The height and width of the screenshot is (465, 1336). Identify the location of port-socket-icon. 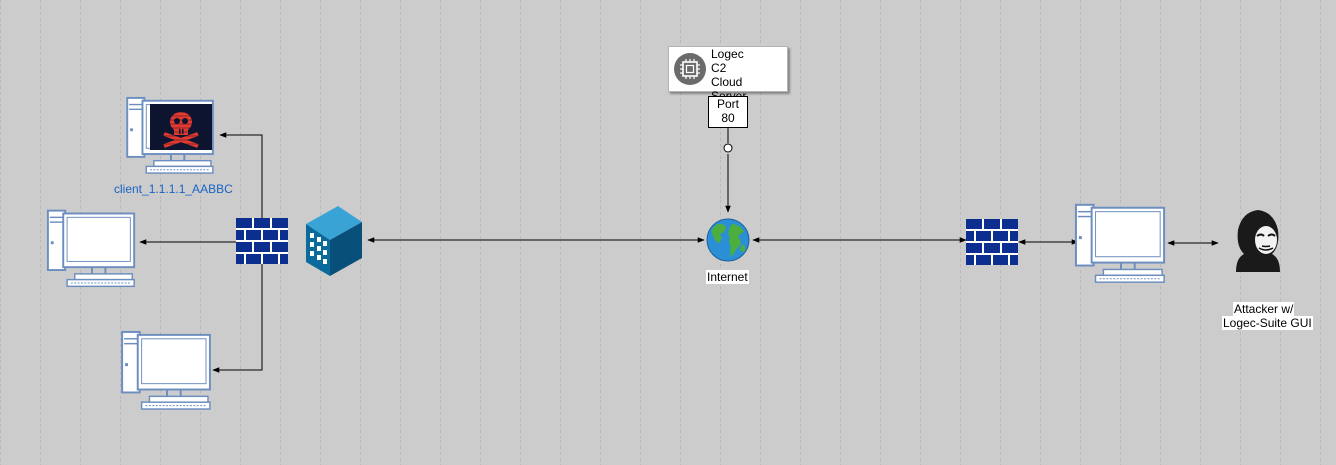
(728, 148).